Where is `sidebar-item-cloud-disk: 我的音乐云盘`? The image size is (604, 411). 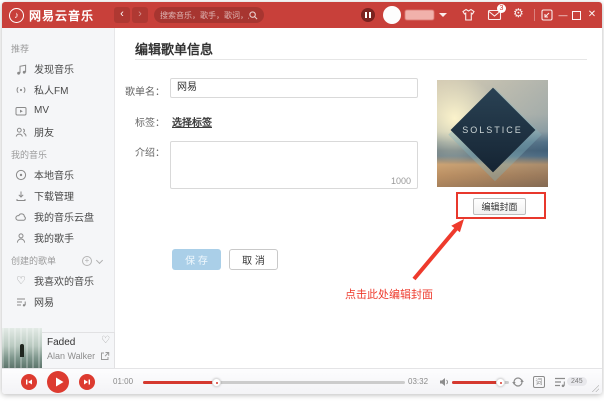 sidebar-item-cloud-disk: 我的音乐云盘 is located at coordinates (58, 216).